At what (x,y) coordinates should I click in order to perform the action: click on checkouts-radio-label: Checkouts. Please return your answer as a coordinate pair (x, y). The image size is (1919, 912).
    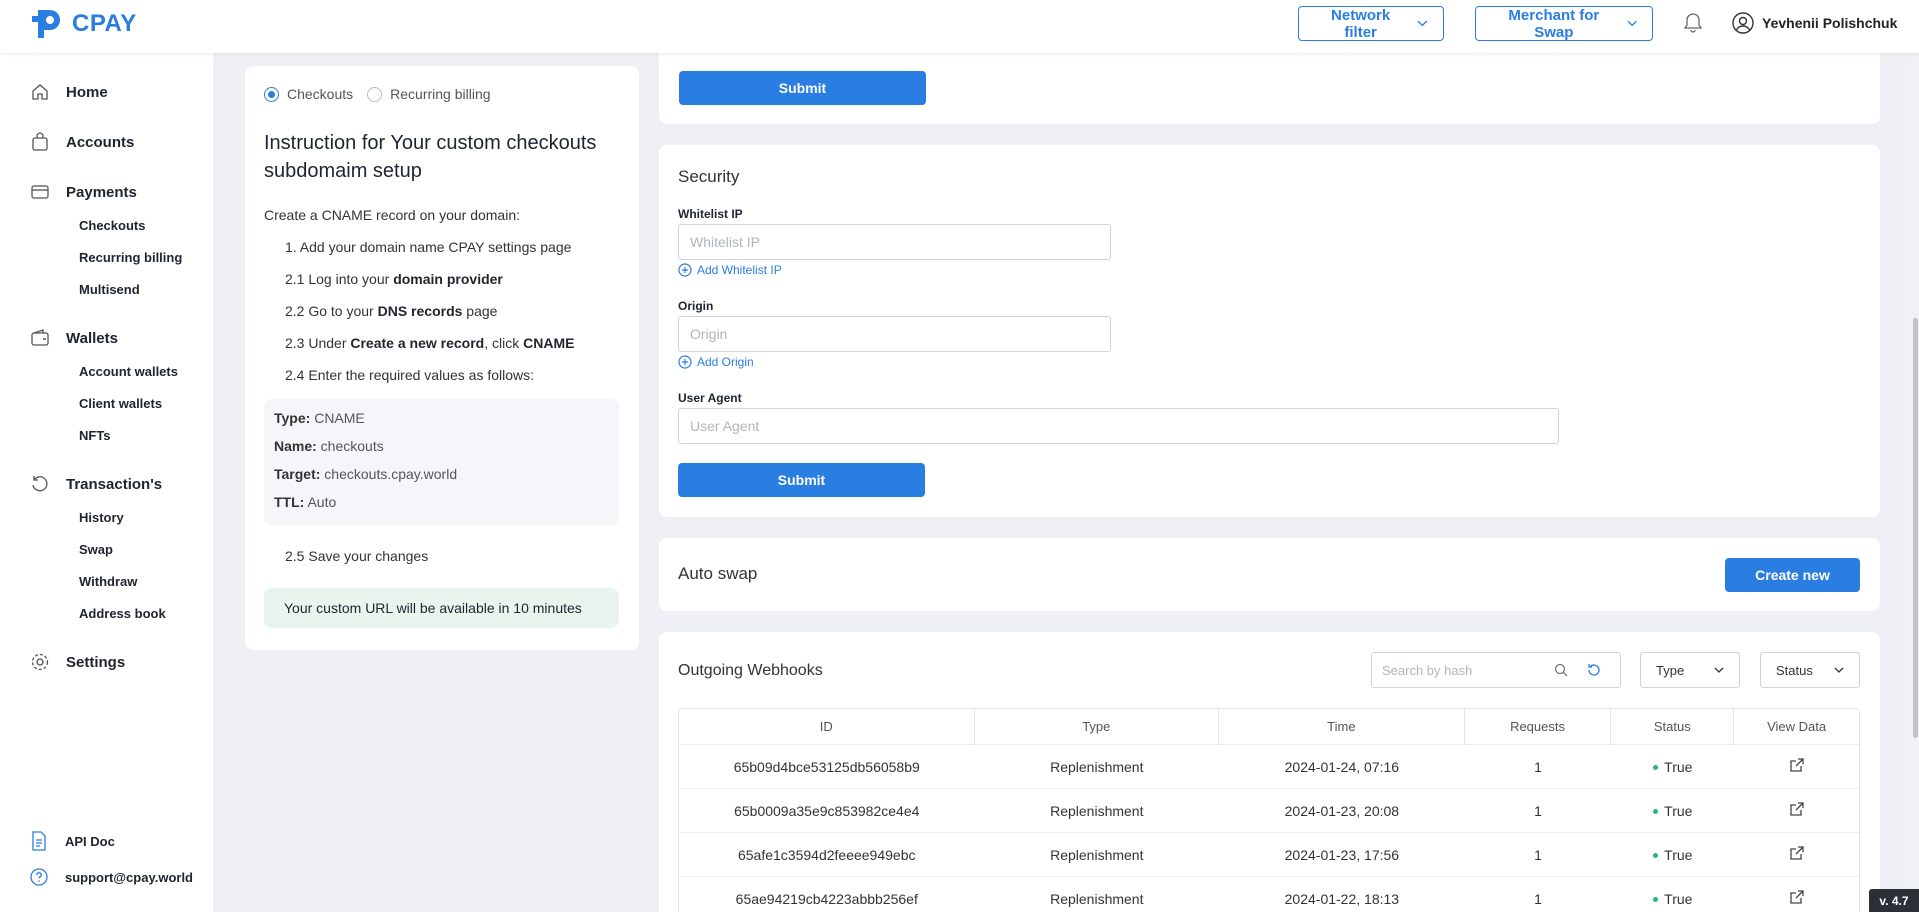
    Looking at the image, I should click on (320, 94).